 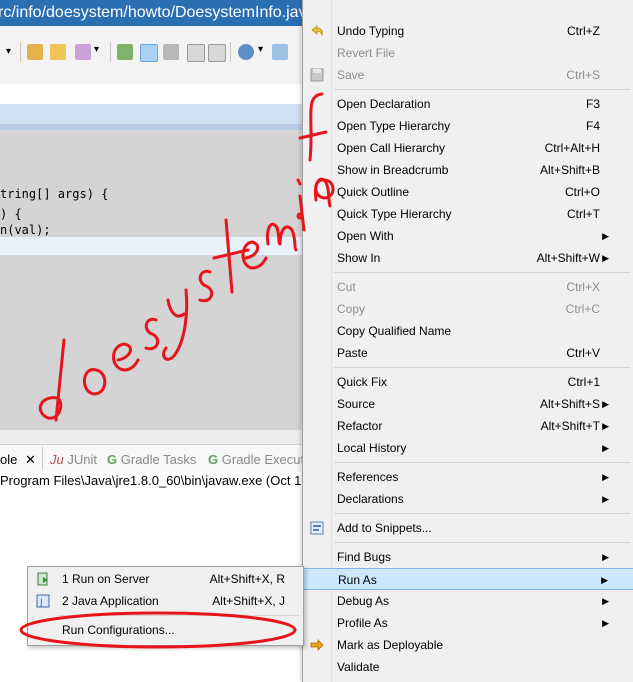 I want to click on code-line: ) {, so click(x=11, y=214).